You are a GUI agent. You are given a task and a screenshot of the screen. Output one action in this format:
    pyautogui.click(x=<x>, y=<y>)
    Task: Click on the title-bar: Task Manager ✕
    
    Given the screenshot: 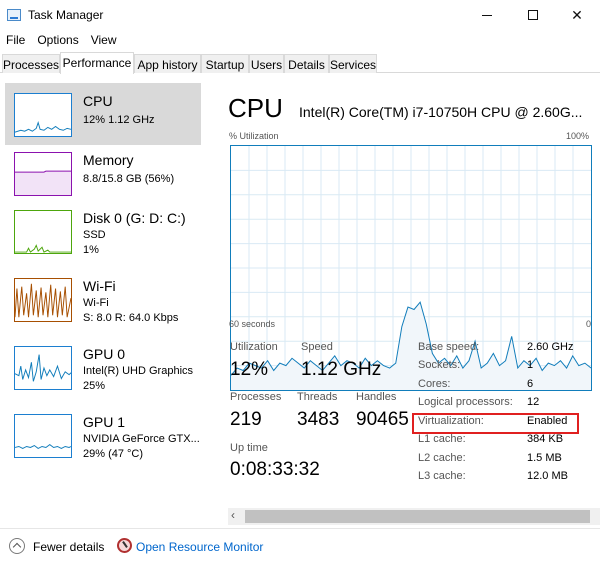 What is the action you would take?
    pyautogui.click(x=300, y=15)
    